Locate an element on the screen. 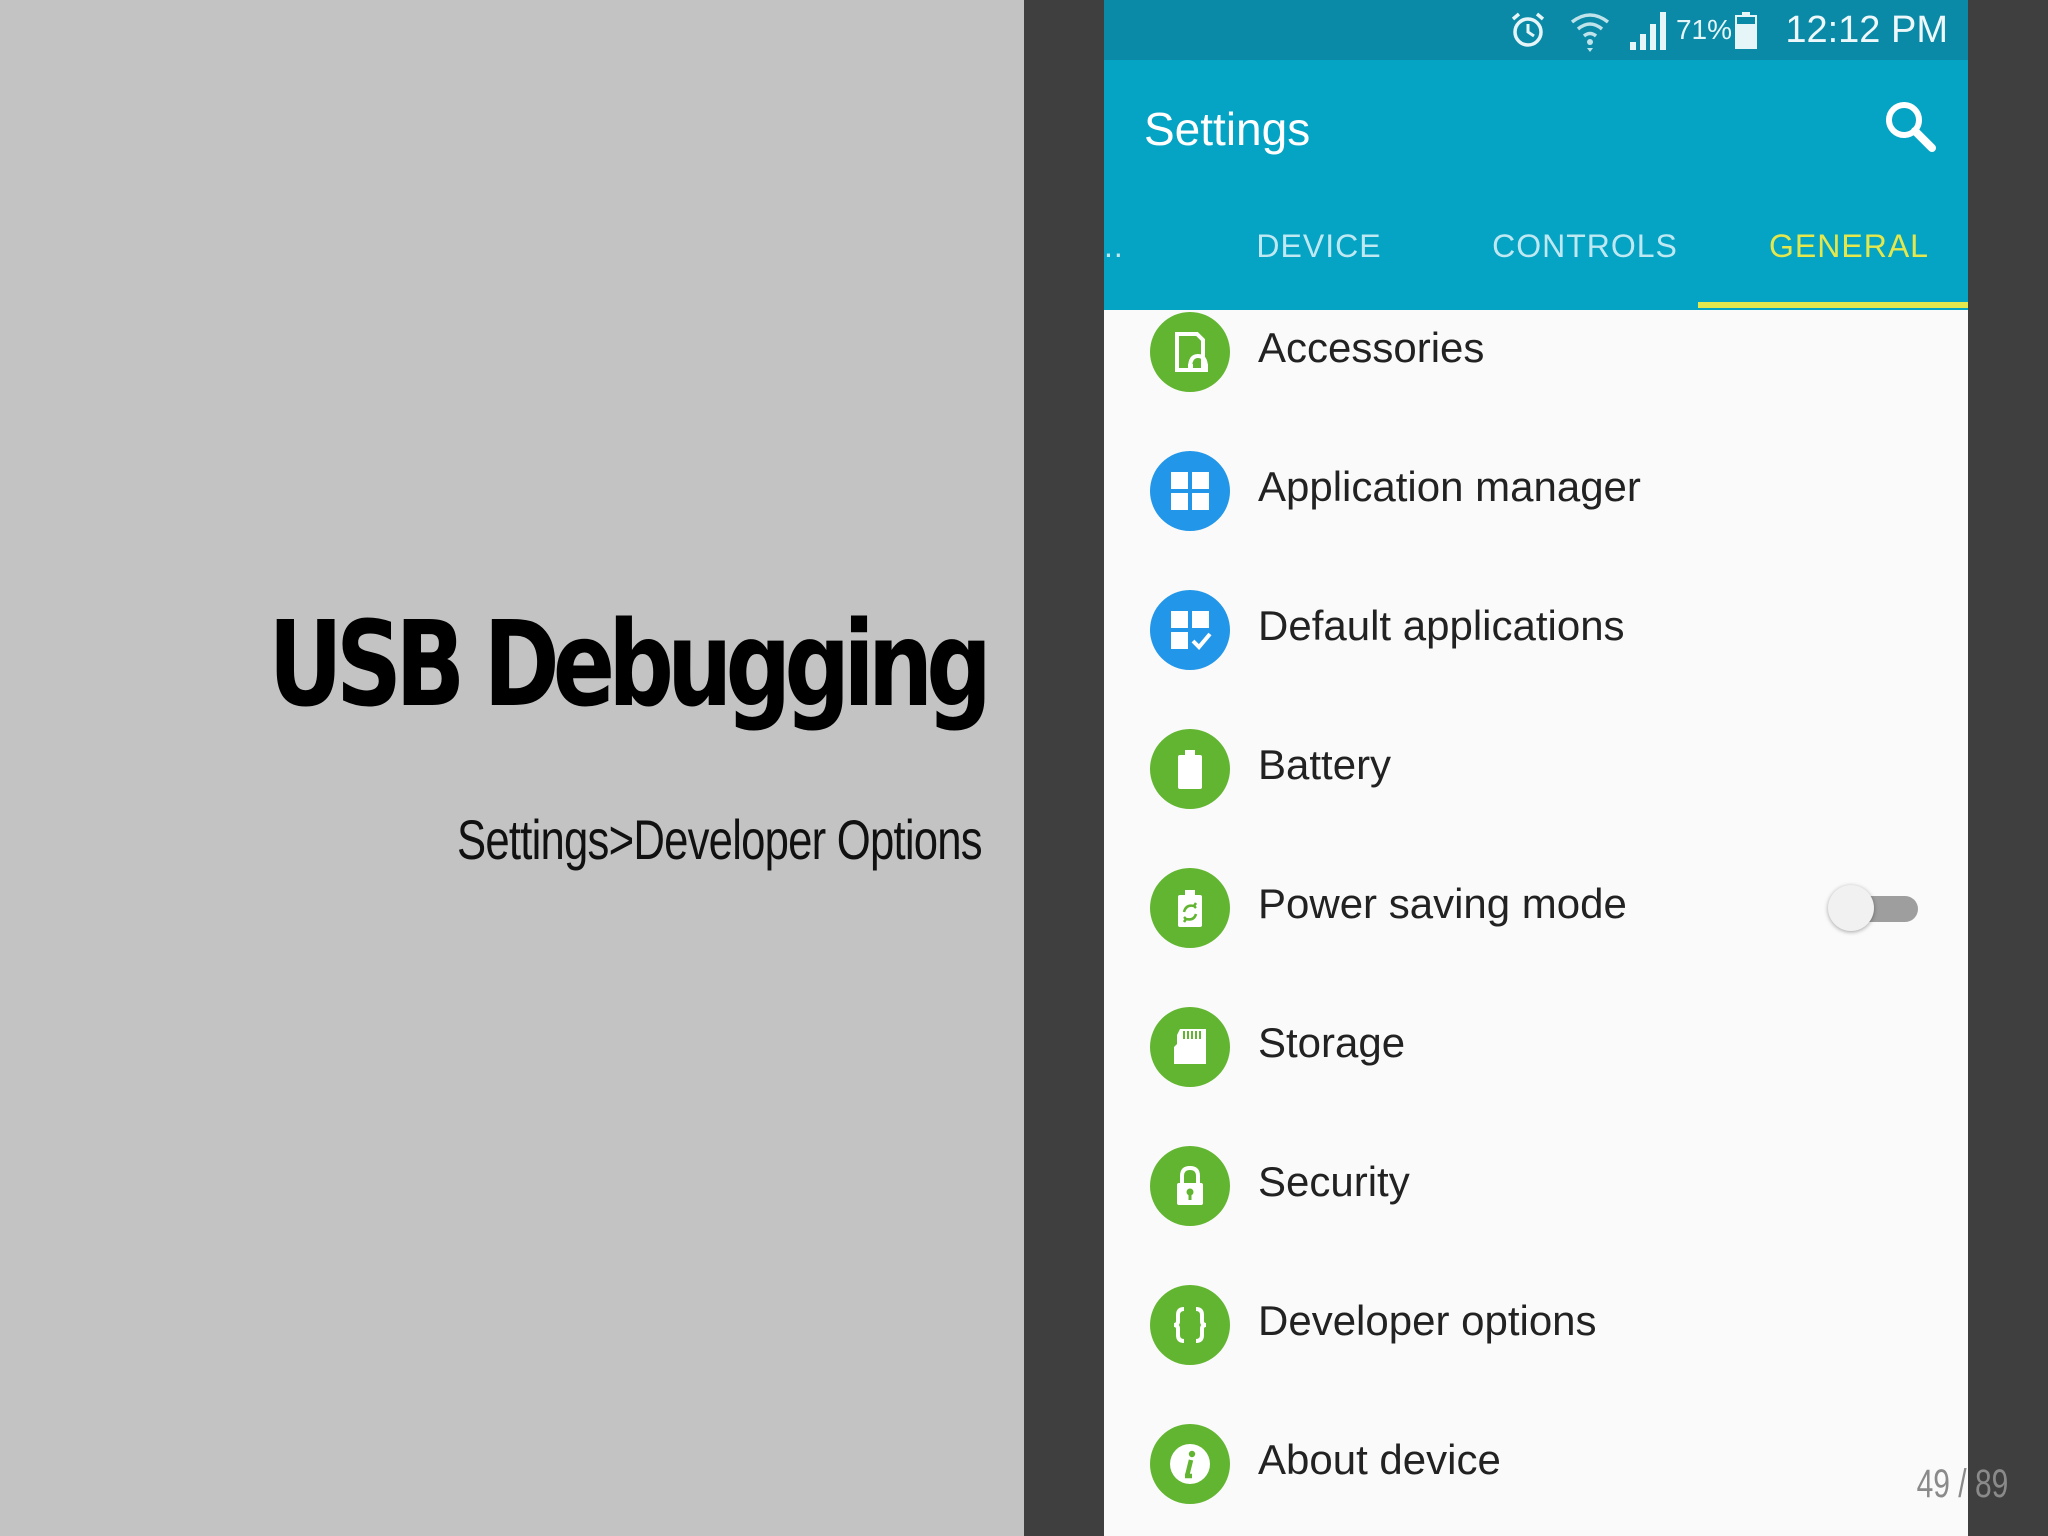 This screenshot has width=2048, height=1536. status-bar: 71% 12:12 PM is located at coordinates (1536, 30).